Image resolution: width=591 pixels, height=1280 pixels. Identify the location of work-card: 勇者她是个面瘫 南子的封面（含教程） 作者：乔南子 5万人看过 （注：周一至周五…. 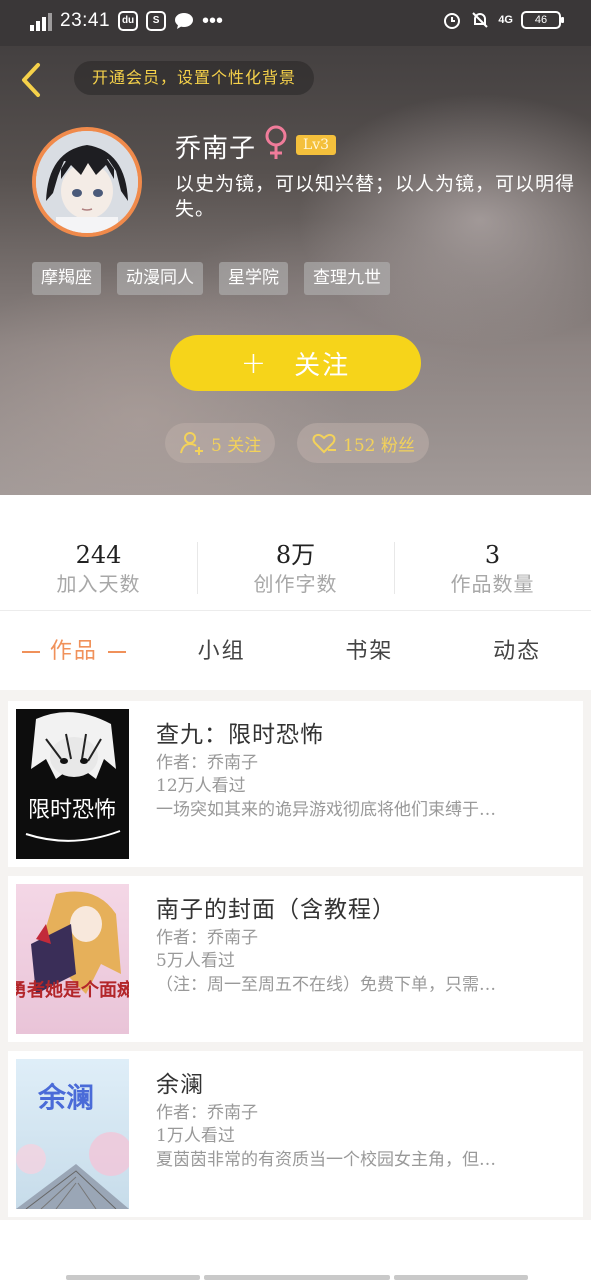
(295, 959).